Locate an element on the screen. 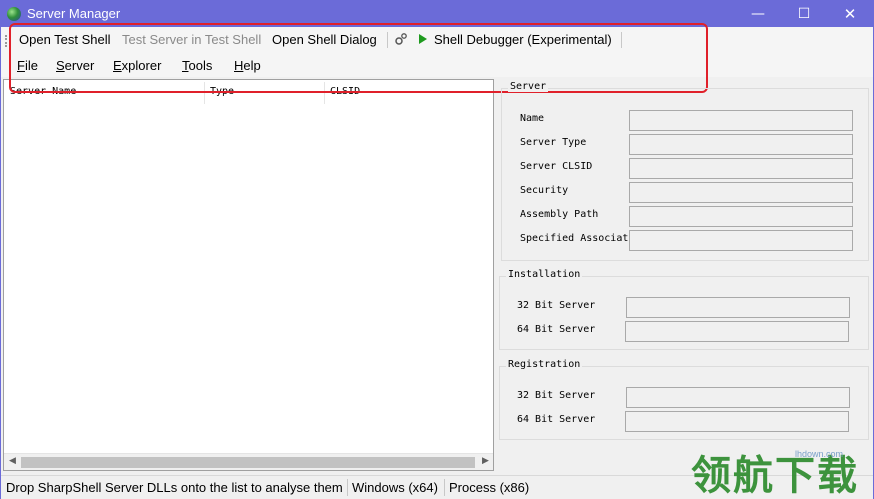 This screenshot has width=874, height=499. status-windows: Windows (x64) is located at coordinates (395, 487).